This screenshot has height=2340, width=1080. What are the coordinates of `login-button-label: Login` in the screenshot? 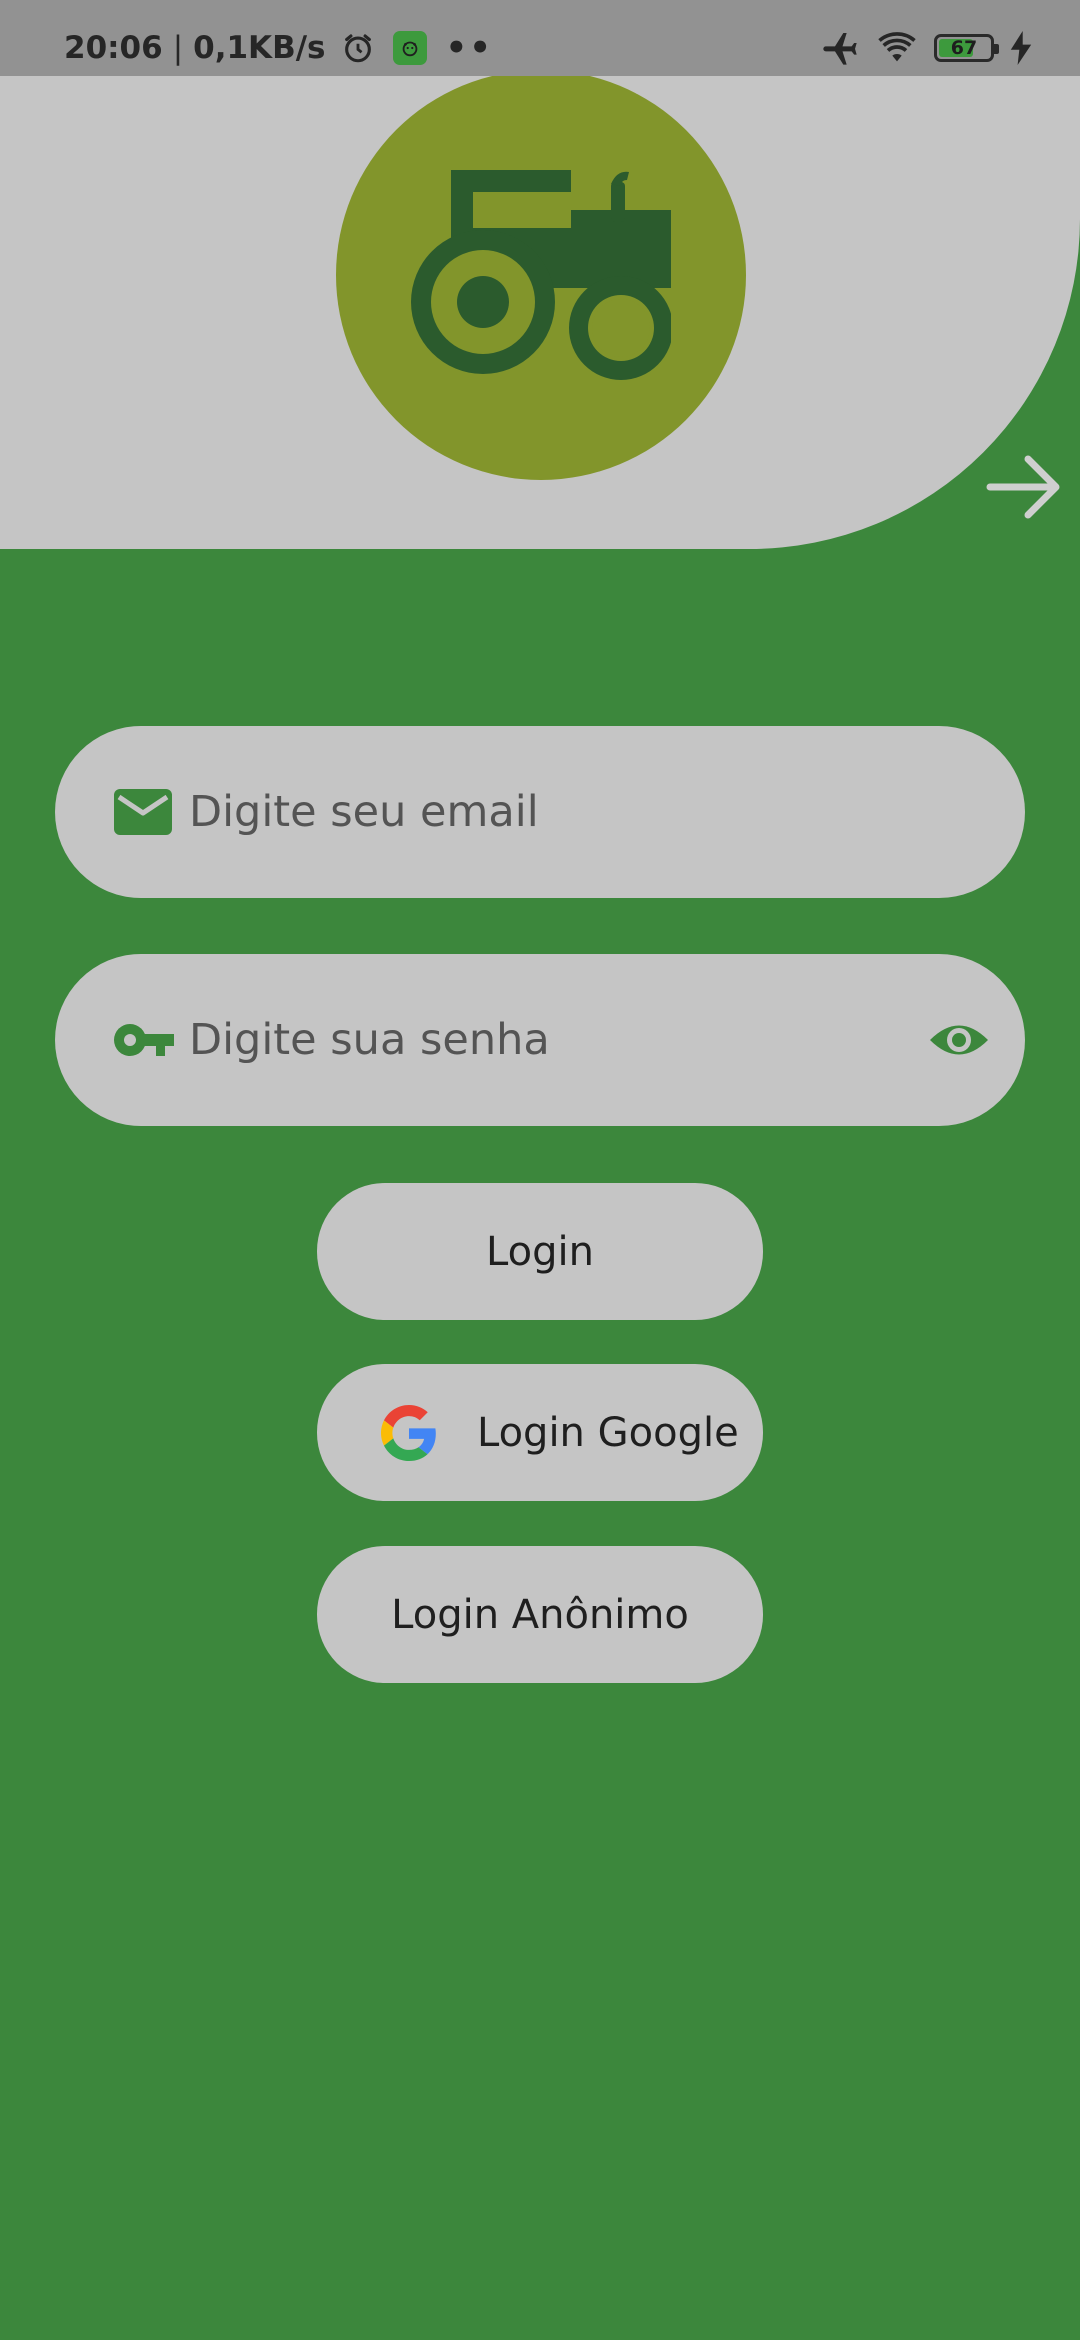 It's located at (540, 1251).